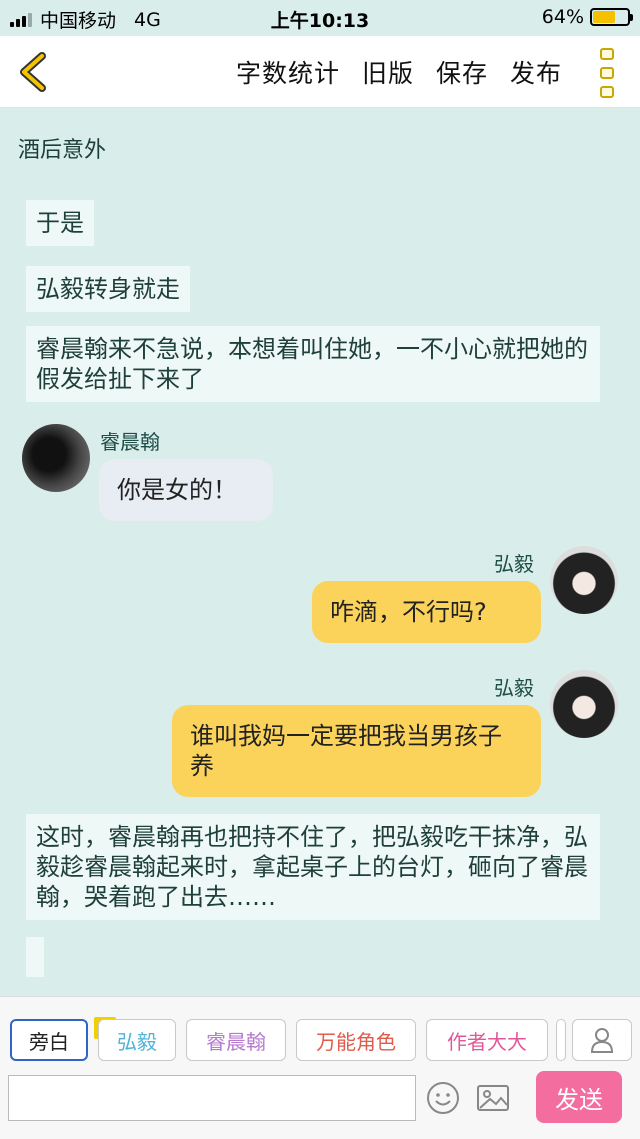  What do you see at coordinates (288, 72) in the screenshot?
I see `word-count-button: 字数统计` at bounding box center [288, 72].